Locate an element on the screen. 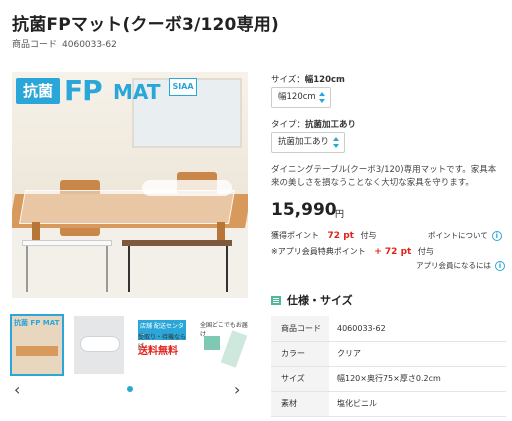 The image size is (512, 421). earn-points-label: 獲得ポイント is located at coordinates (295, 235).